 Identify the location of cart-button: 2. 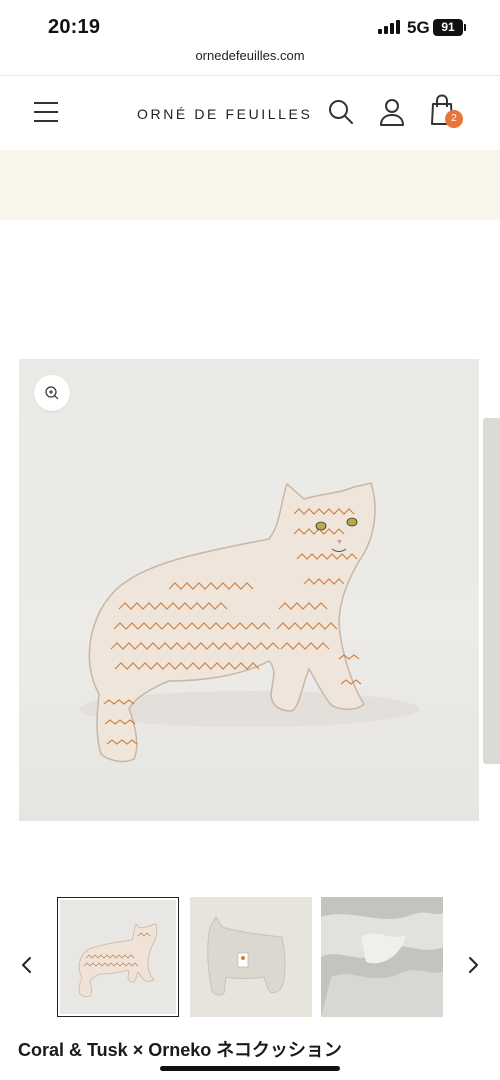
(446, 112).